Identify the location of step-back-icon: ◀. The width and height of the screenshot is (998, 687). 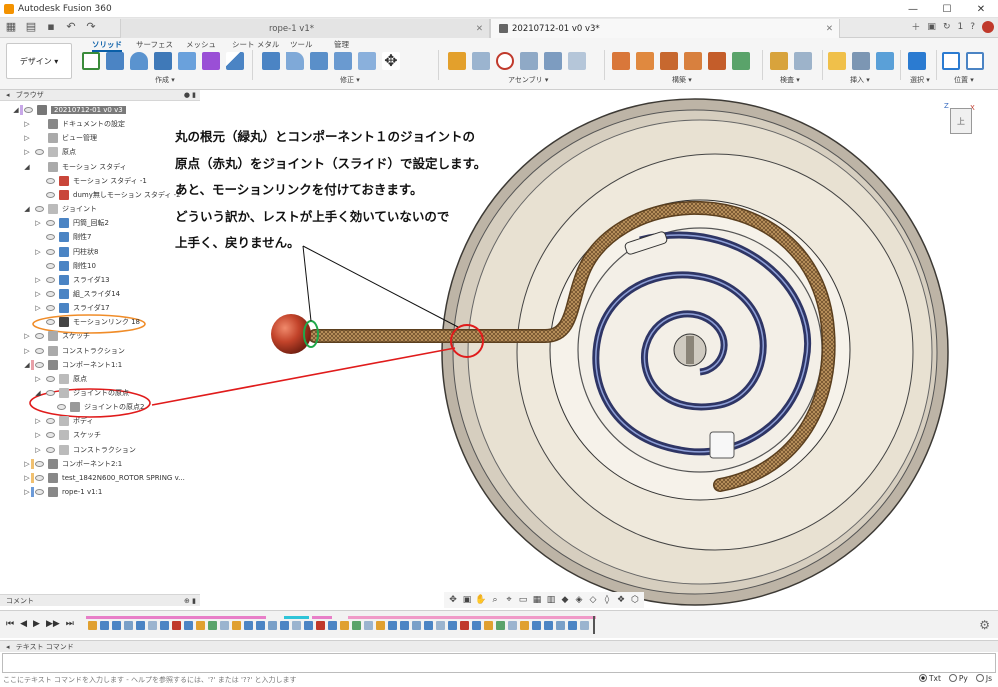
(23, 624).